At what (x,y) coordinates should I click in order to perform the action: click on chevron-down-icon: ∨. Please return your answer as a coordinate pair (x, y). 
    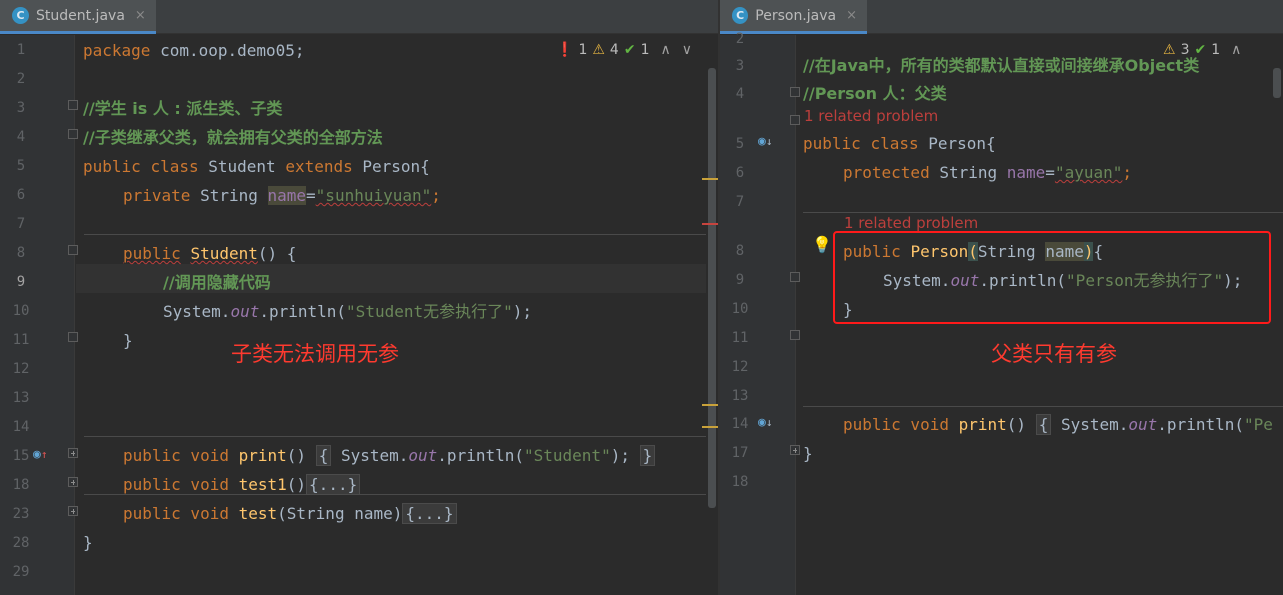
    Looking at the image, I should click on (687, 50).